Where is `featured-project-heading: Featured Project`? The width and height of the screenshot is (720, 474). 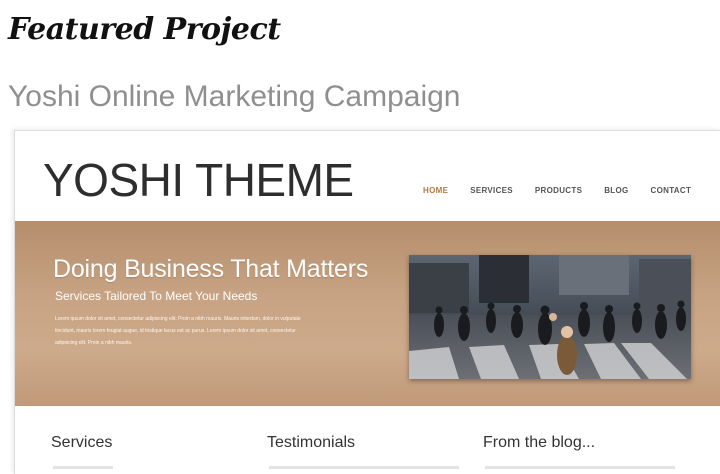
featured-project-heading: Featured Project is located at coordinates (144, 29).